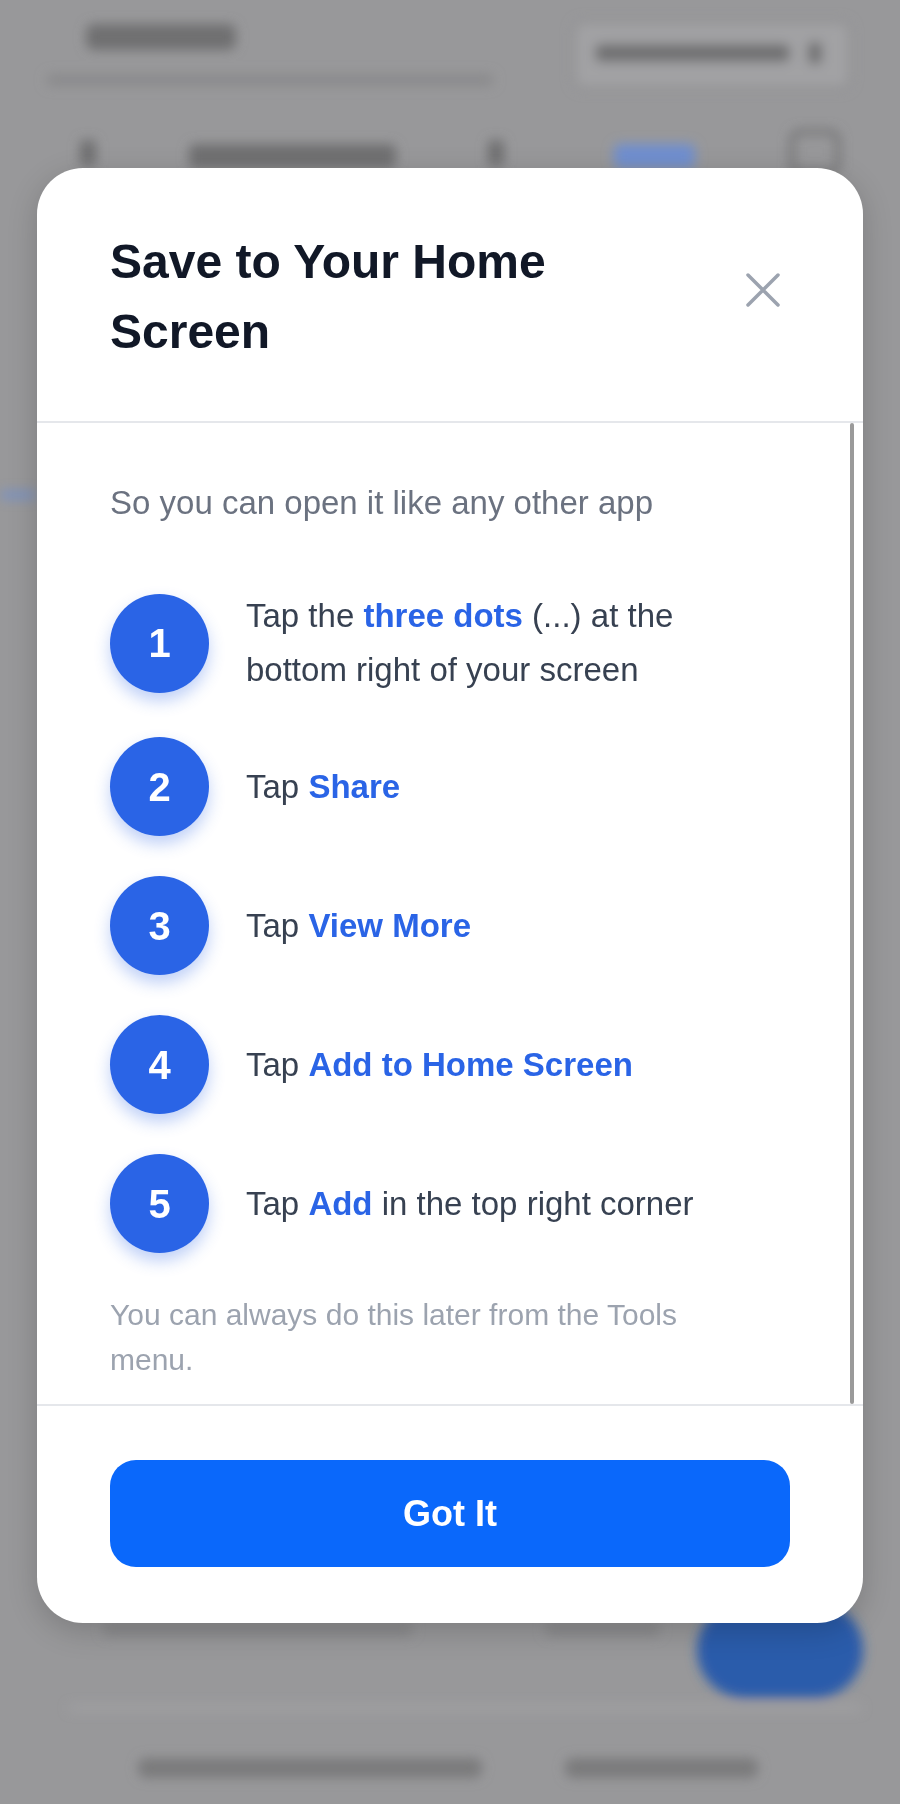  What do you see at coordinates (470, 1203) in the screenshot?
I see `step-instruction: Tap Add in the top right corner` at bounding box center [470, 1203].